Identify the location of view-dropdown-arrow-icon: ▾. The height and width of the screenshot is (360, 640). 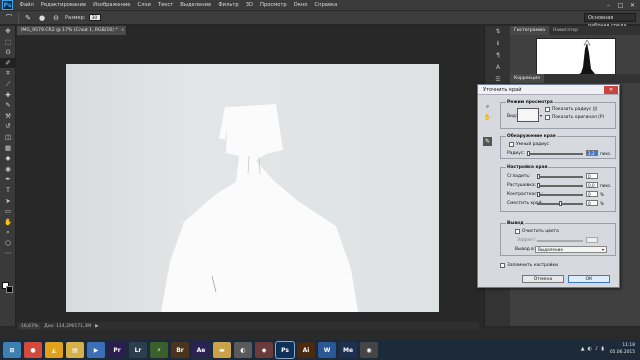
(541, 115).